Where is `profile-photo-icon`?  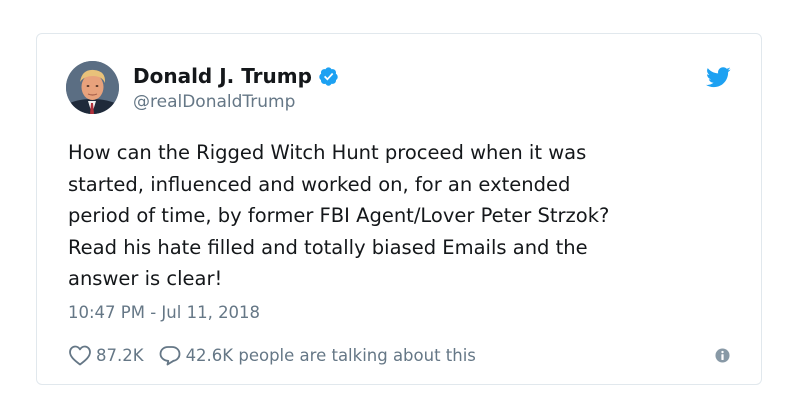
profile-photo-icon is located at coordinates (92, 87).